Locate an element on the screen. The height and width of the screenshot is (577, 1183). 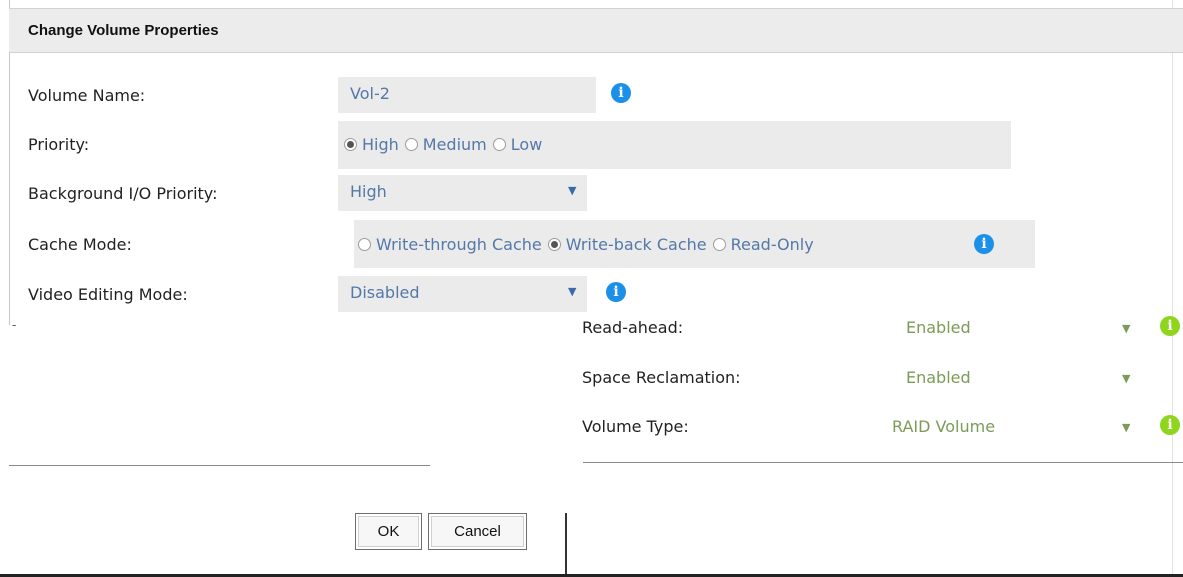
dialog-right-border is located at coordinates (1172, 288).